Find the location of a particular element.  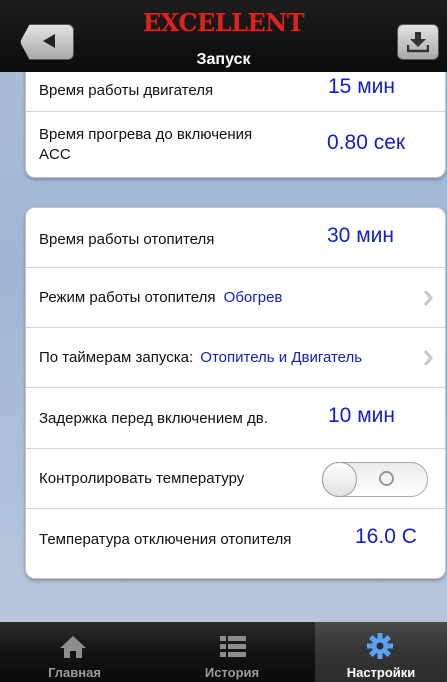

tab-settings-label: Настройки is located at coordinates (381, 672).